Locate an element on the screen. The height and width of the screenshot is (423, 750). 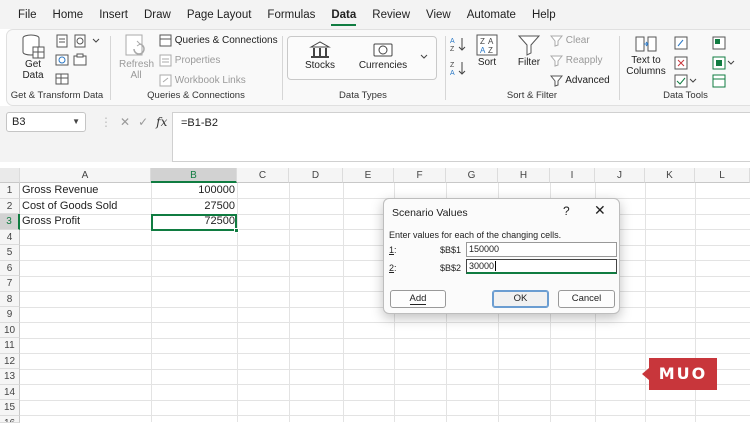
from-text-icon is located at coordinates (62, 42).